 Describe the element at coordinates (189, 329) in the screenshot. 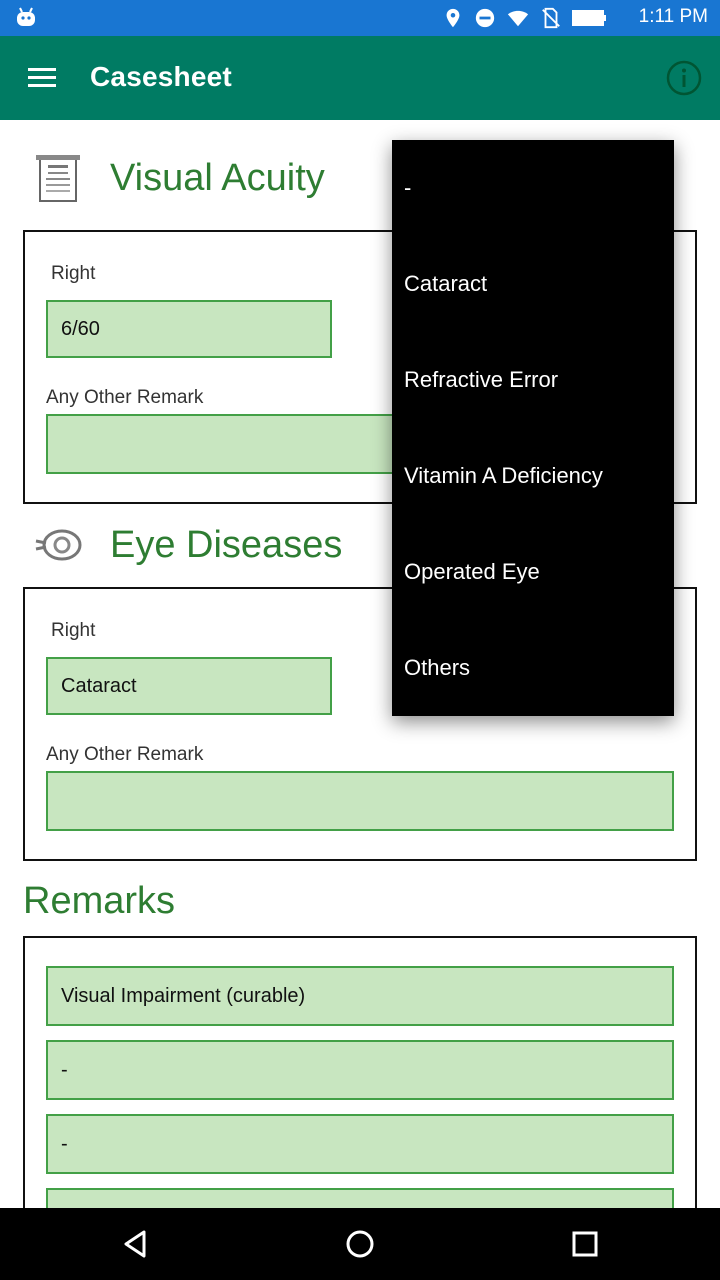

I see `va-right-select: 6/60` at that location.